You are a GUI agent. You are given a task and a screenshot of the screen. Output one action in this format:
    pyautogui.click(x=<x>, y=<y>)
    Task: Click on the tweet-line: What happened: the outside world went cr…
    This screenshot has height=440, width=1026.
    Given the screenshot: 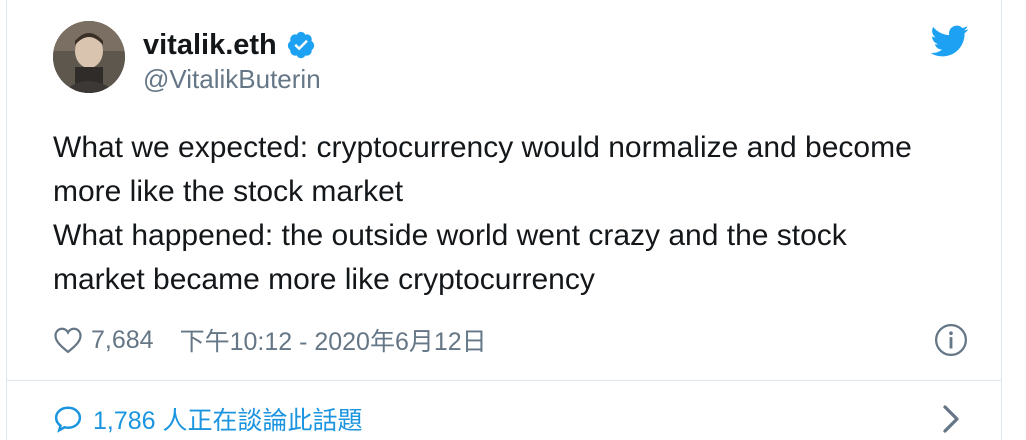 What is the action you would take?
    pyautogui.click(x=450, y=235)
    